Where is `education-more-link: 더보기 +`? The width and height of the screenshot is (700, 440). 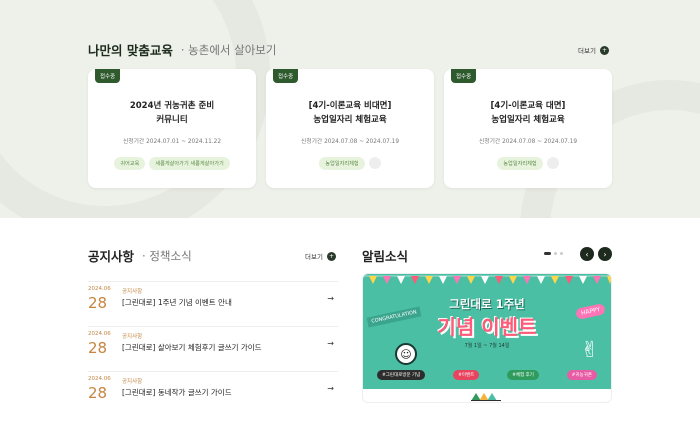 education-more-link: 더보기 + is located at coordinates (593, 50).